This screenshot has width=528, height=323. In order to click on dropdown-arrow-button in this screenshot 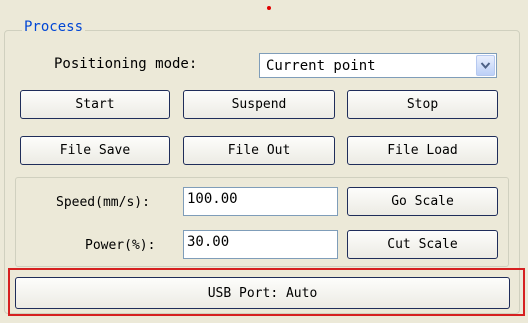, I will do `click(485, 65)`.